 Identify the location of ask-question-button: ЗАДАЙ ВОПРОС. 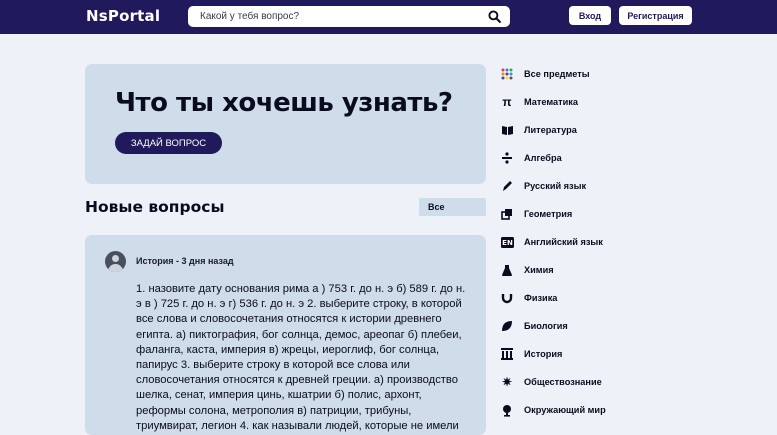
(168, 143).